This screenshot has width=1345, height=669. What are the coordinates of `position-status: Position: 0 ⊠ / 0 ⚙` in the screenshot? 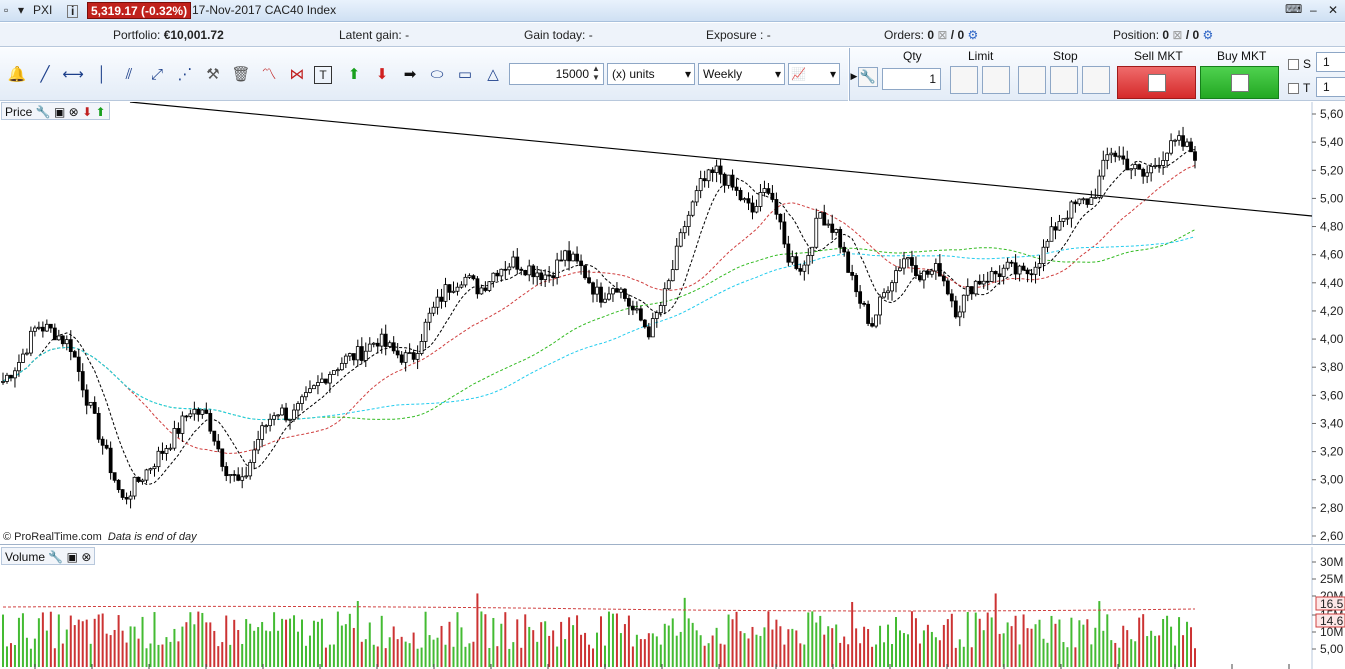 It's located at (1163, 35).